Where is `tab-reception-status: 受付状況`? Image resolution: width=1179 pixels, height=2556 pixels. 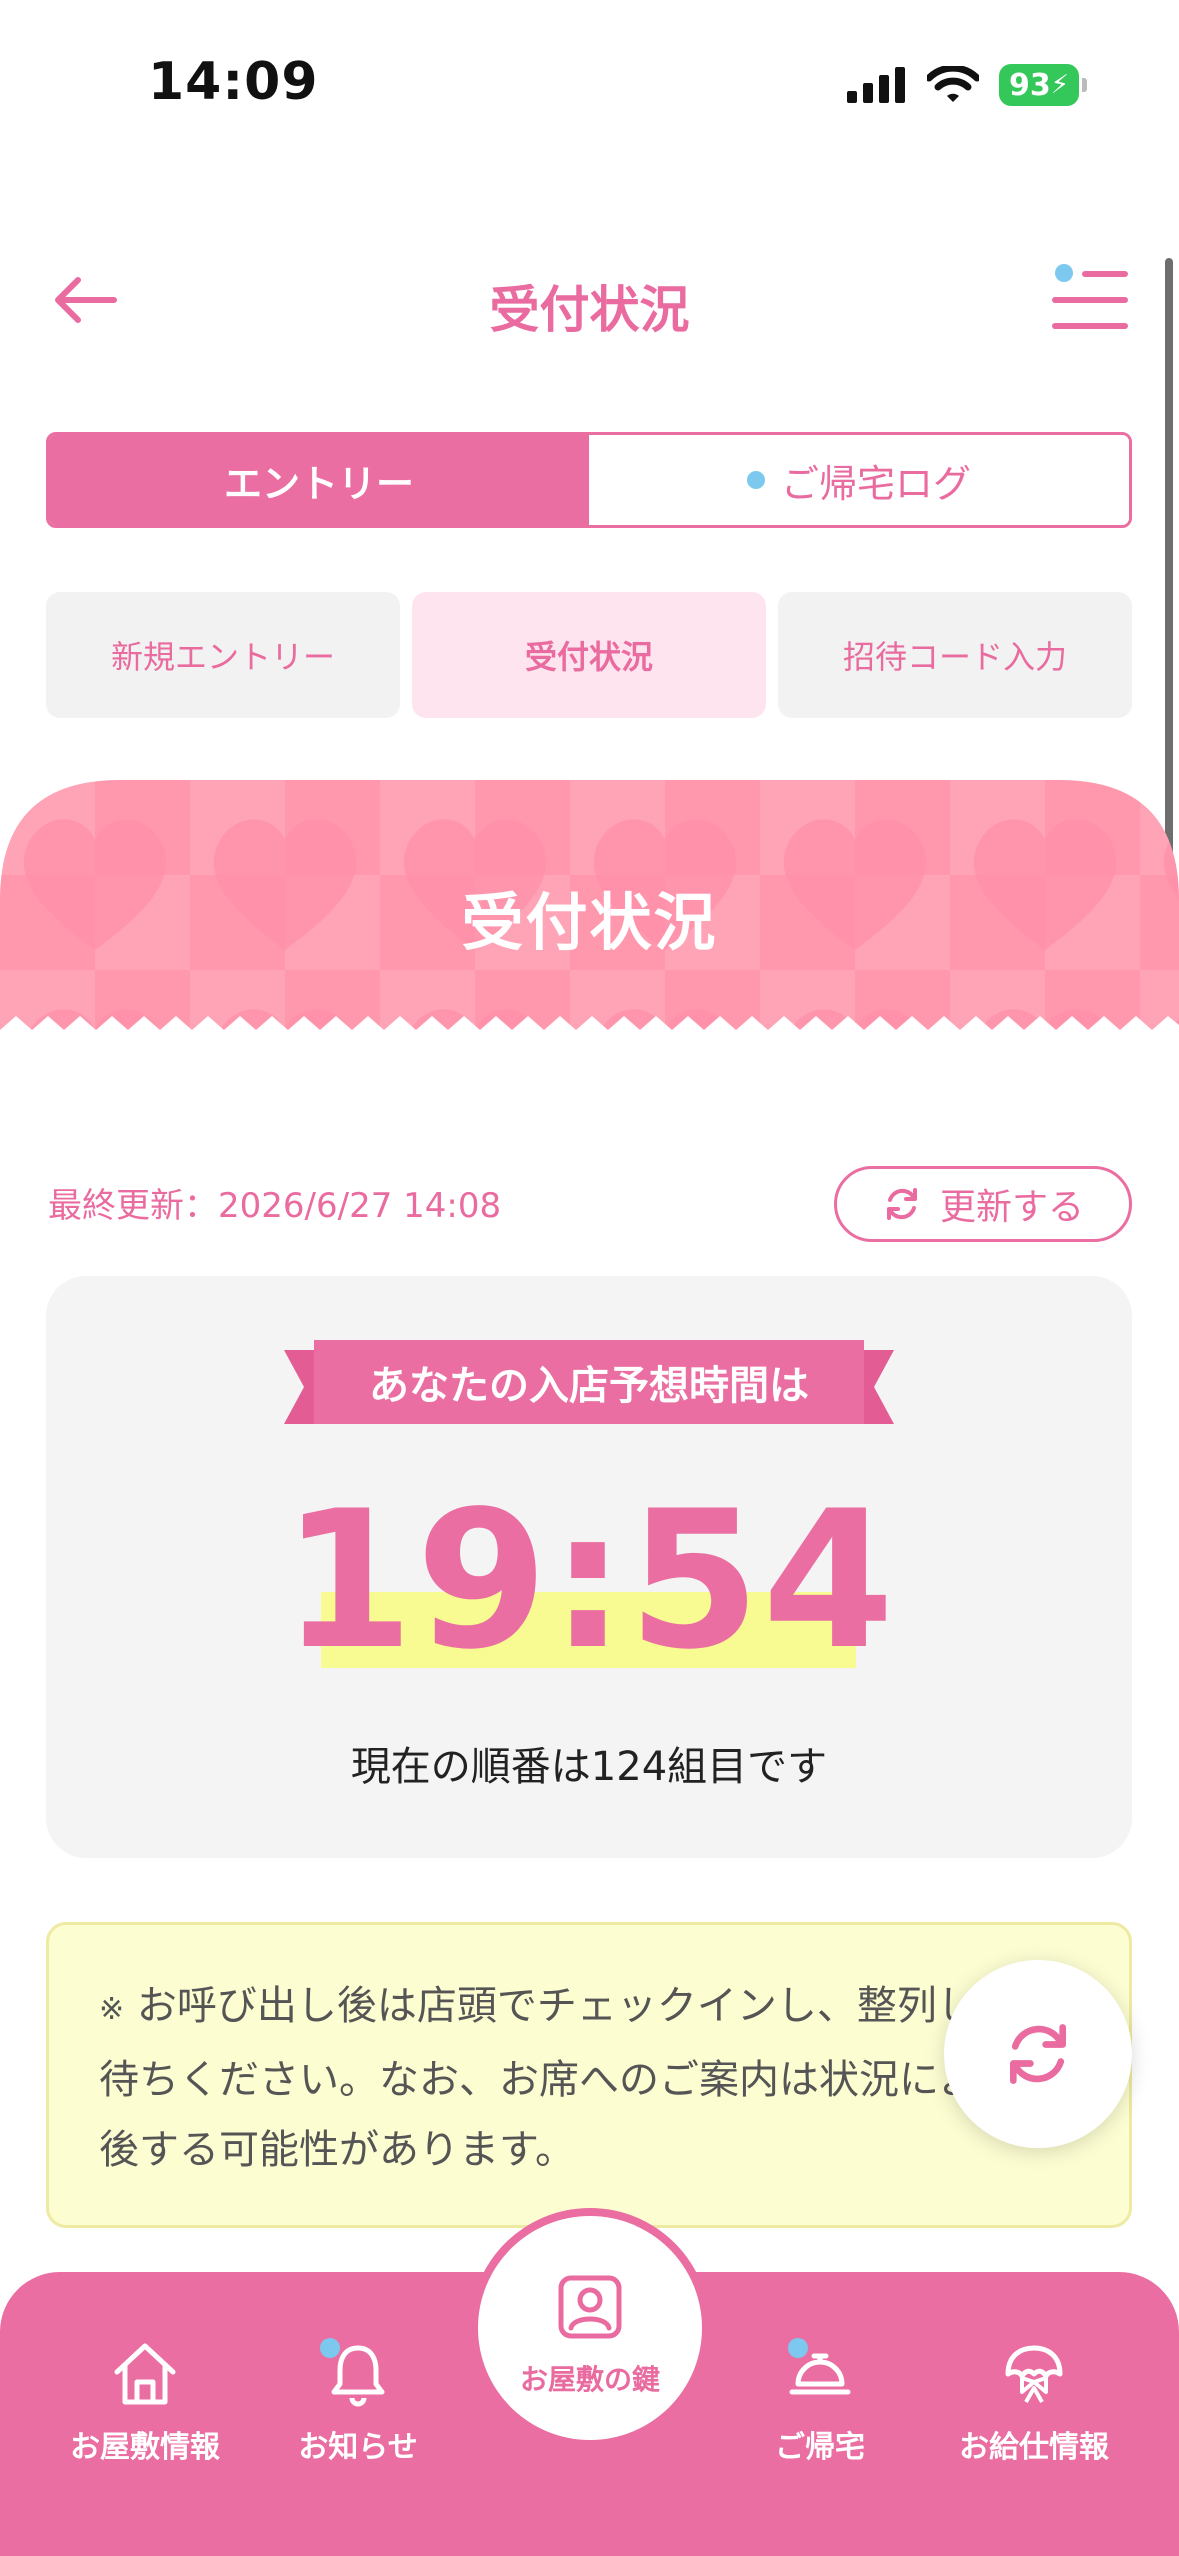 tab-reception-status: 受付状況 is located at coordinates (589, 655).